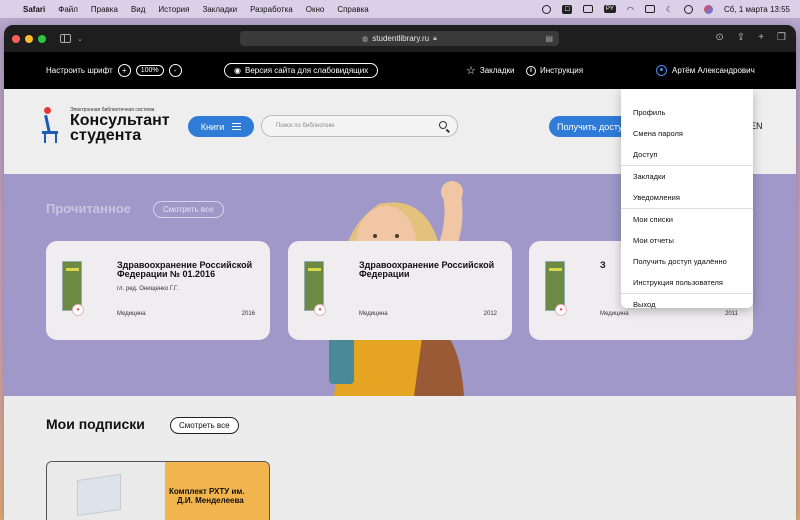 The image size is (800, 520). What do you see at coordinates (687, 154) in the screenshot?
I see `menu-item-access: Доступ` at bounding box center [687, 154].